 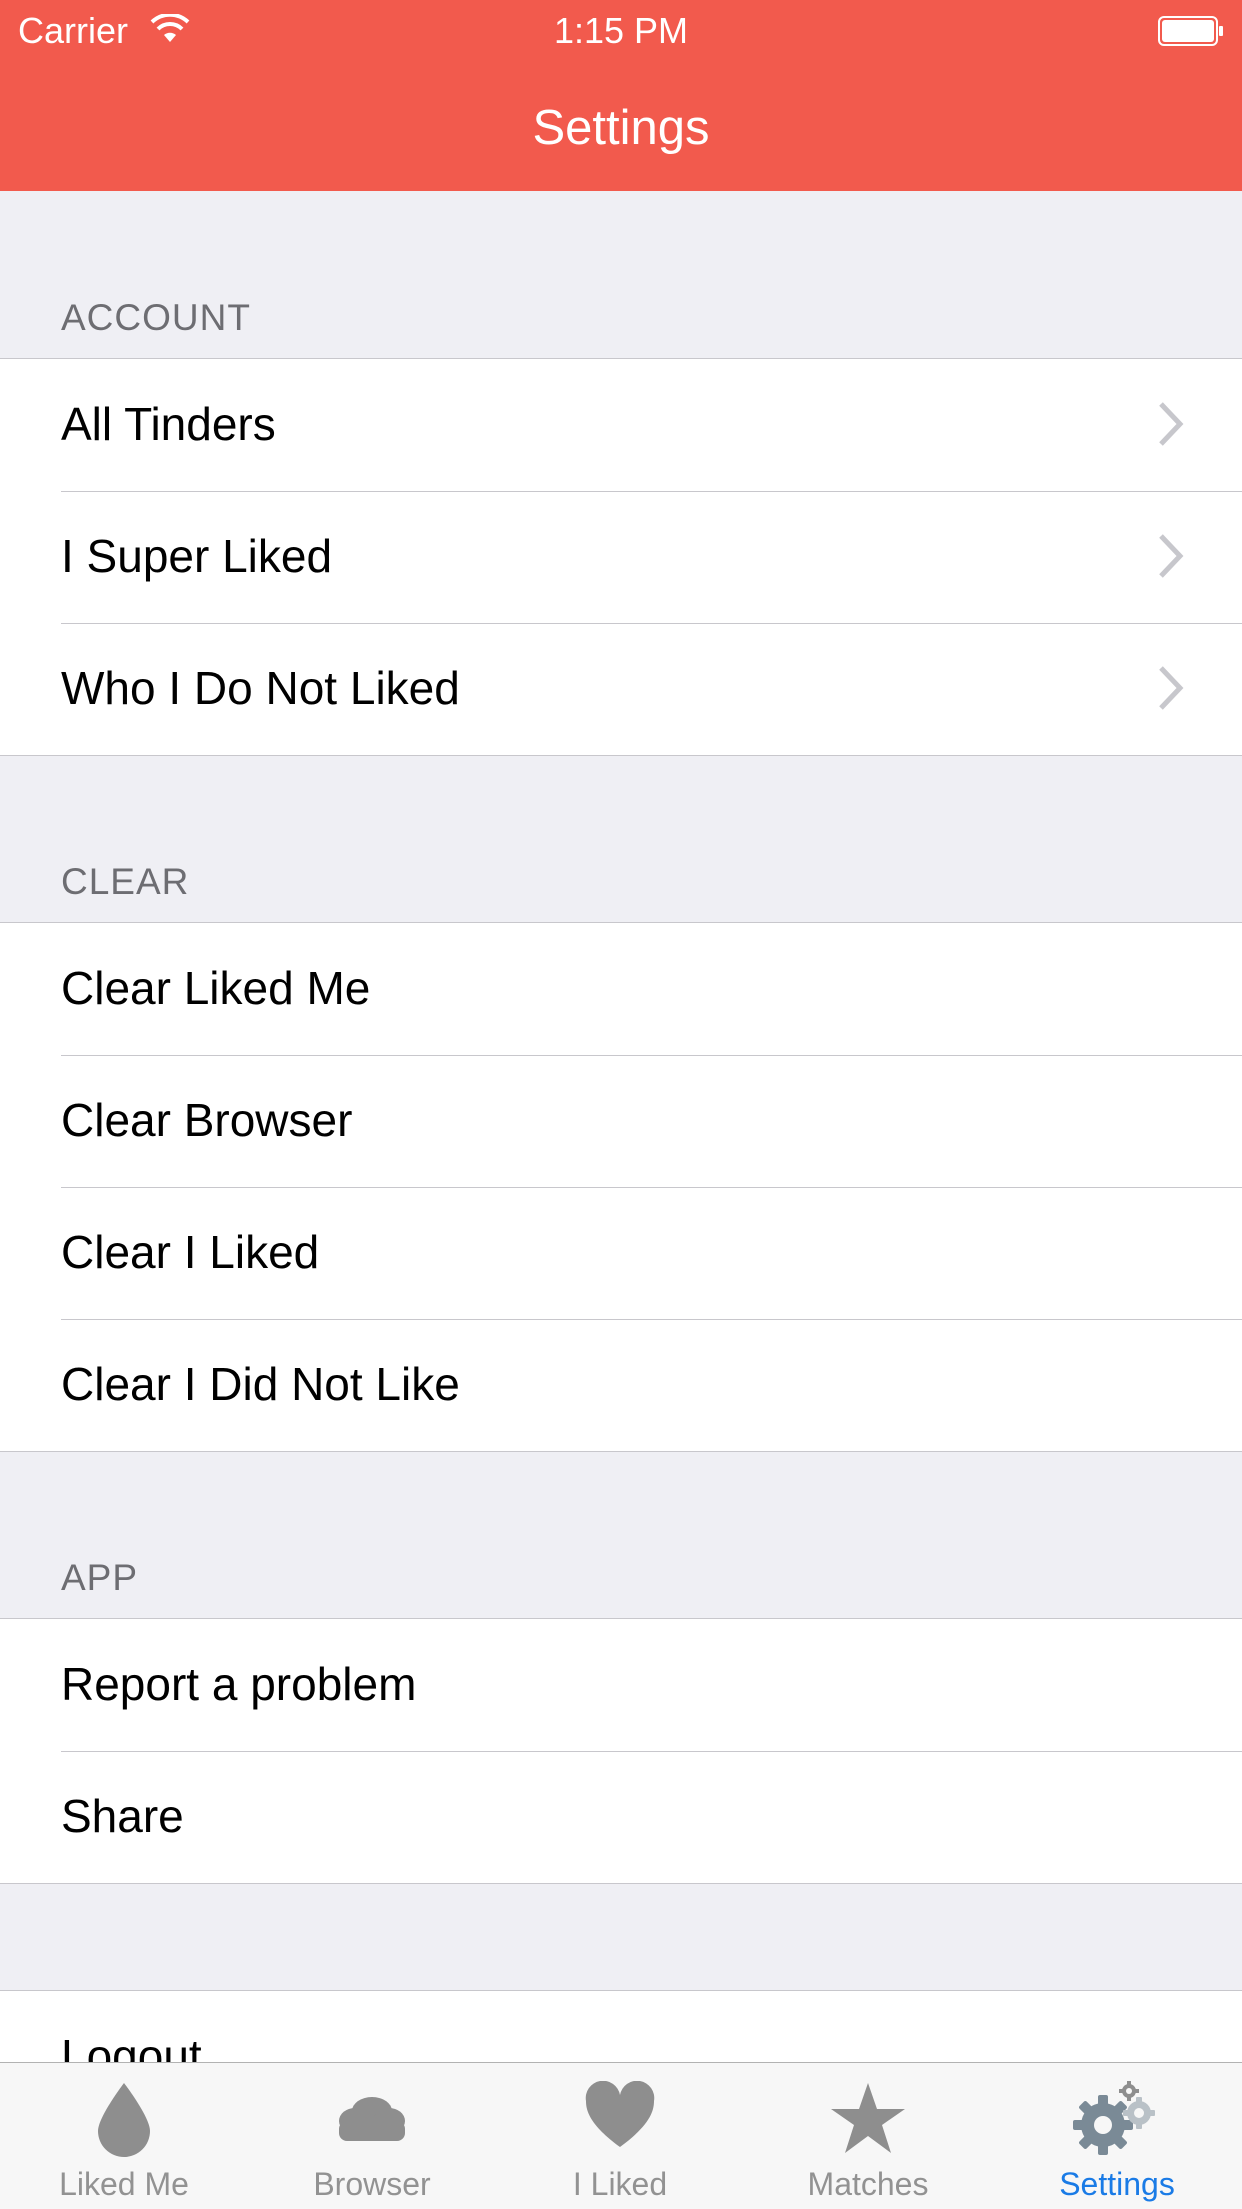 What do you see at coordinates (621, 95) in the screenshot?
I see `navigation-bar: Carrier 1:15 PM Settings` at bounding box center [621, 95].